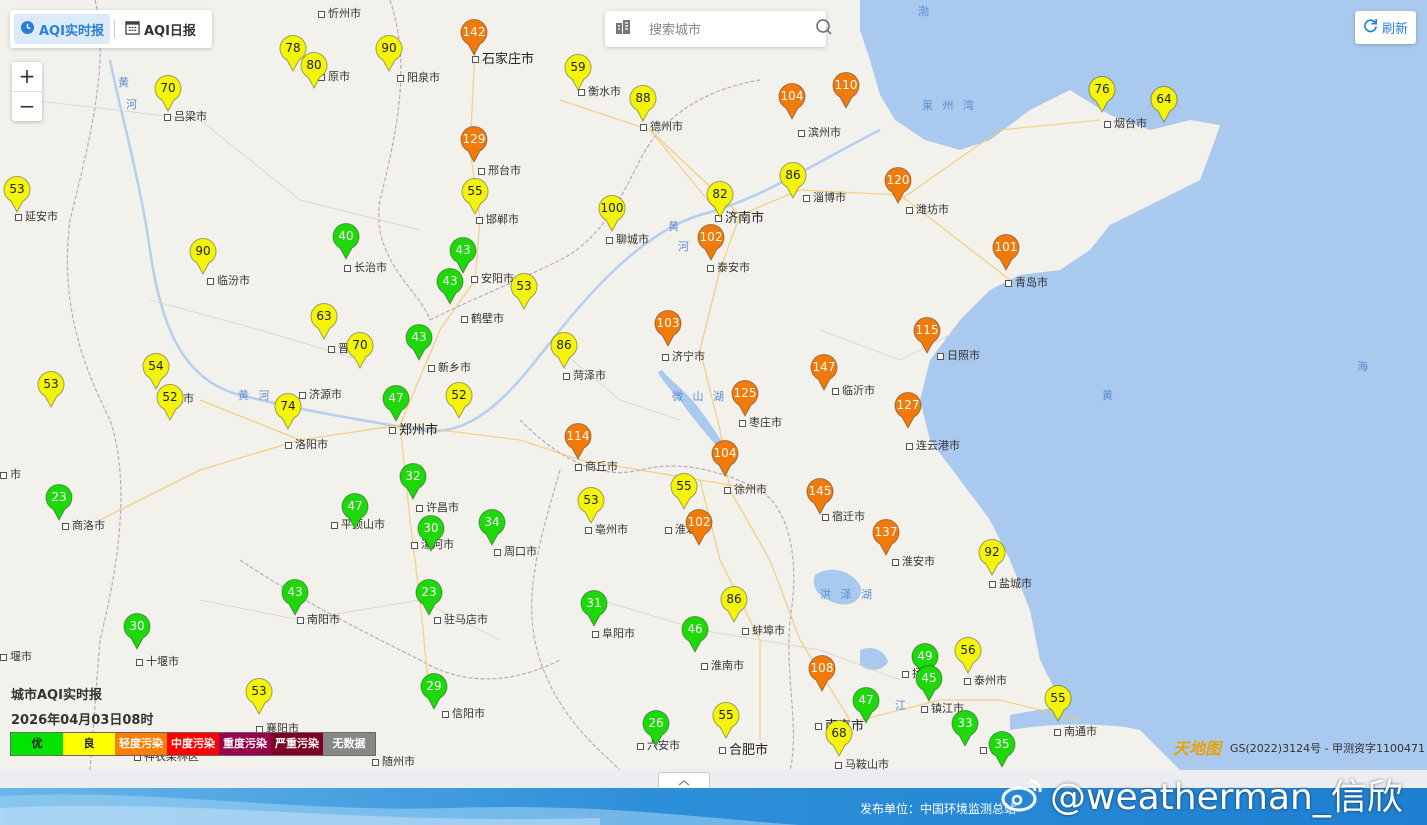 This screenshot has width=1427, height=825. Describe the element at coordinates (584, 375) in the screenshot. I see `city-label: 菏泽市` at that location.